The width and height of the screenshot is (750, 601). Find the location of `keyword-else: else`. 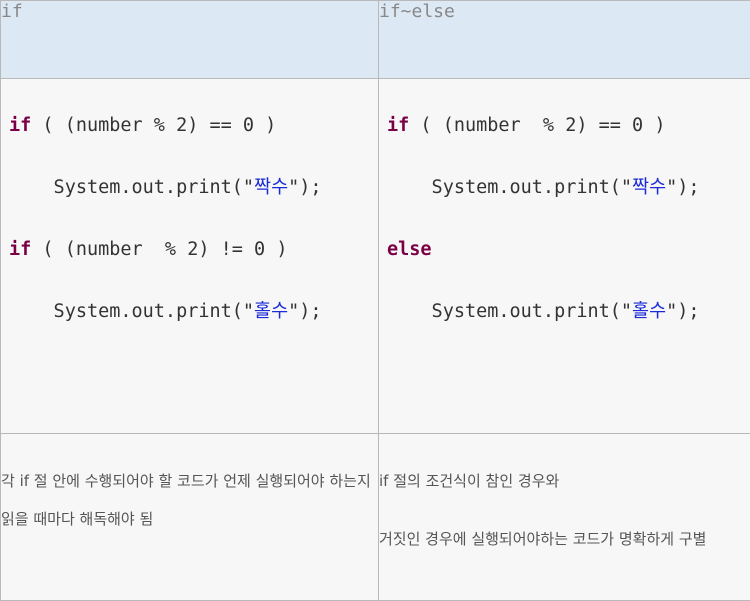

keyword-else: else is located at coordinates (409, 249).